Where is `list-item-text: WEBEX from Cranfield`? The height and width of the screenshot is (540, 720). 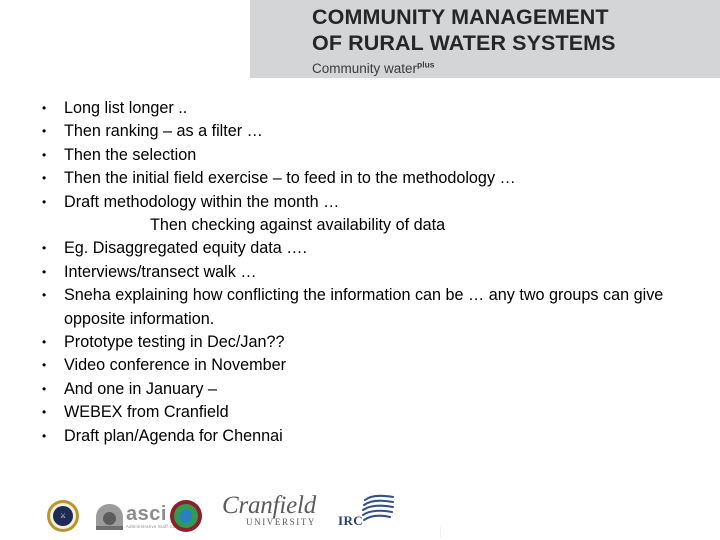 list-item-text: WEBEX from Cranfield is located at coordinates (146, 412).